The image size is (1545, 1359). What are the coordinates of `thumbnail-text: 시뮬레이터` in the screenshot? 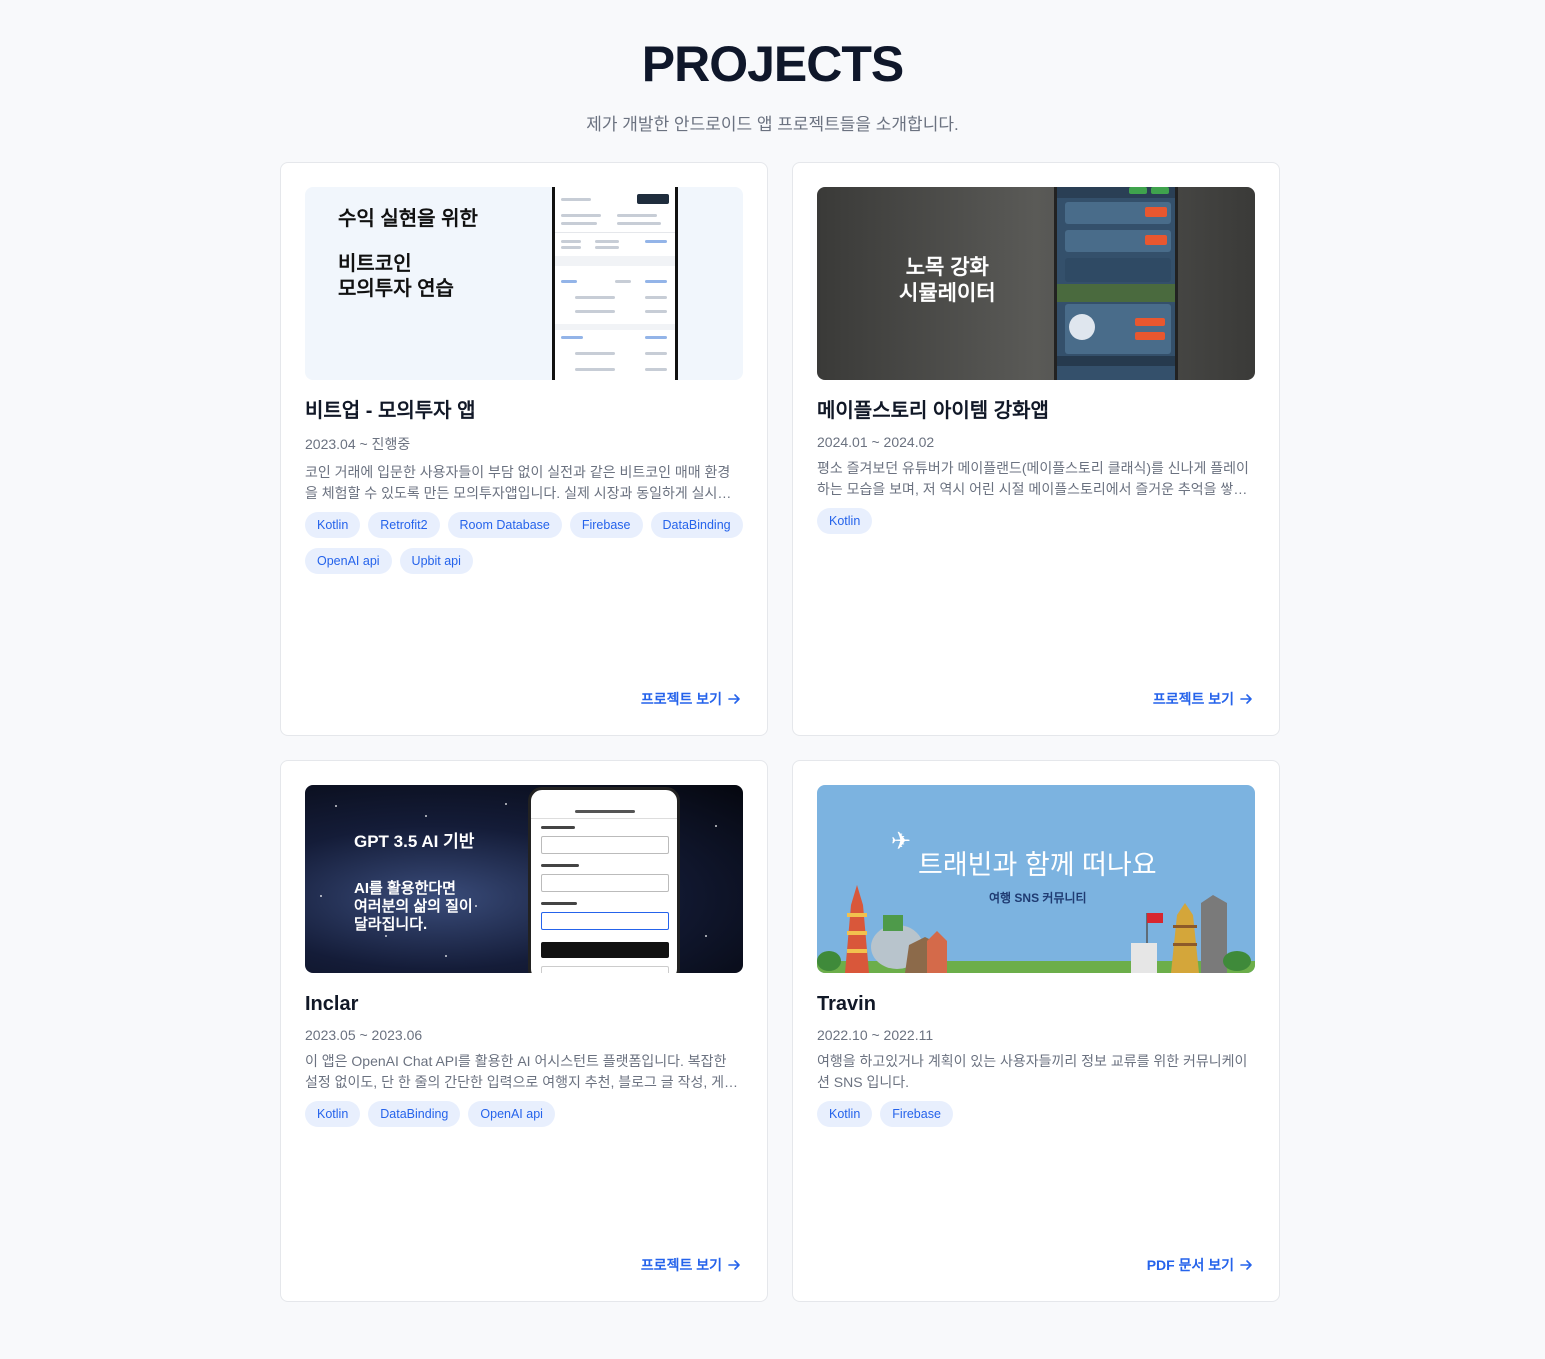 It's located at (947, 293).